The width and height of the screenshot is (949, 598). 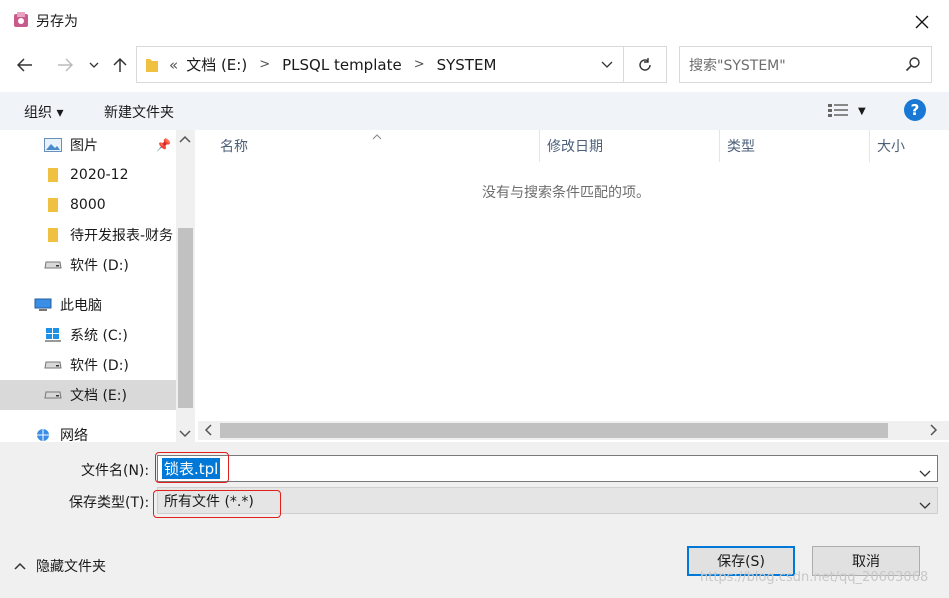 What do you see at coordinates (84, 146) in the screenshot?
I see `sidebar-item-label: 图片` at bounding box center [84, 146].